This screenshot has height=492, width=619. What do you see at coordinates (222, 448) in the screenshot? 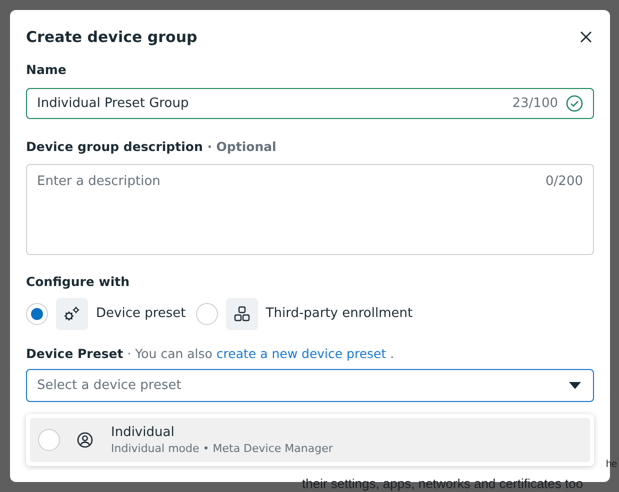
I see `item-subtitle: Individual mode • Meta Device Manager` at bounding box center [222, 448].